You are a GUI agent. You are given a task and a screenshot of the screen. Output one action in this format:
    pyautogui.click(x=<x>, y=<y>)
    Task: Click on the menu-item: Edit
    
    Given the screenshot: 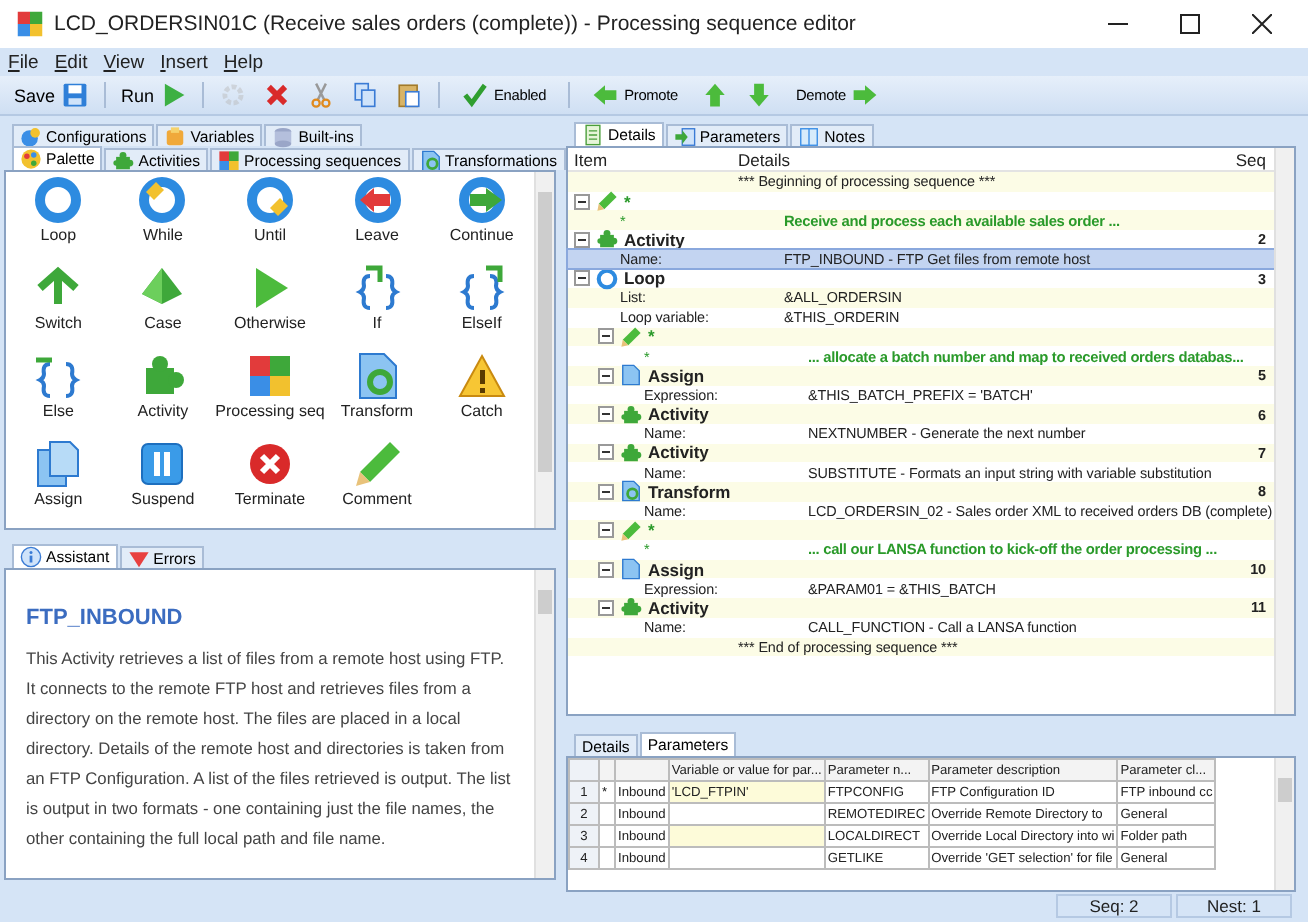 What is the action you would take?
    pyautogui.click(x=71, y=62)
    